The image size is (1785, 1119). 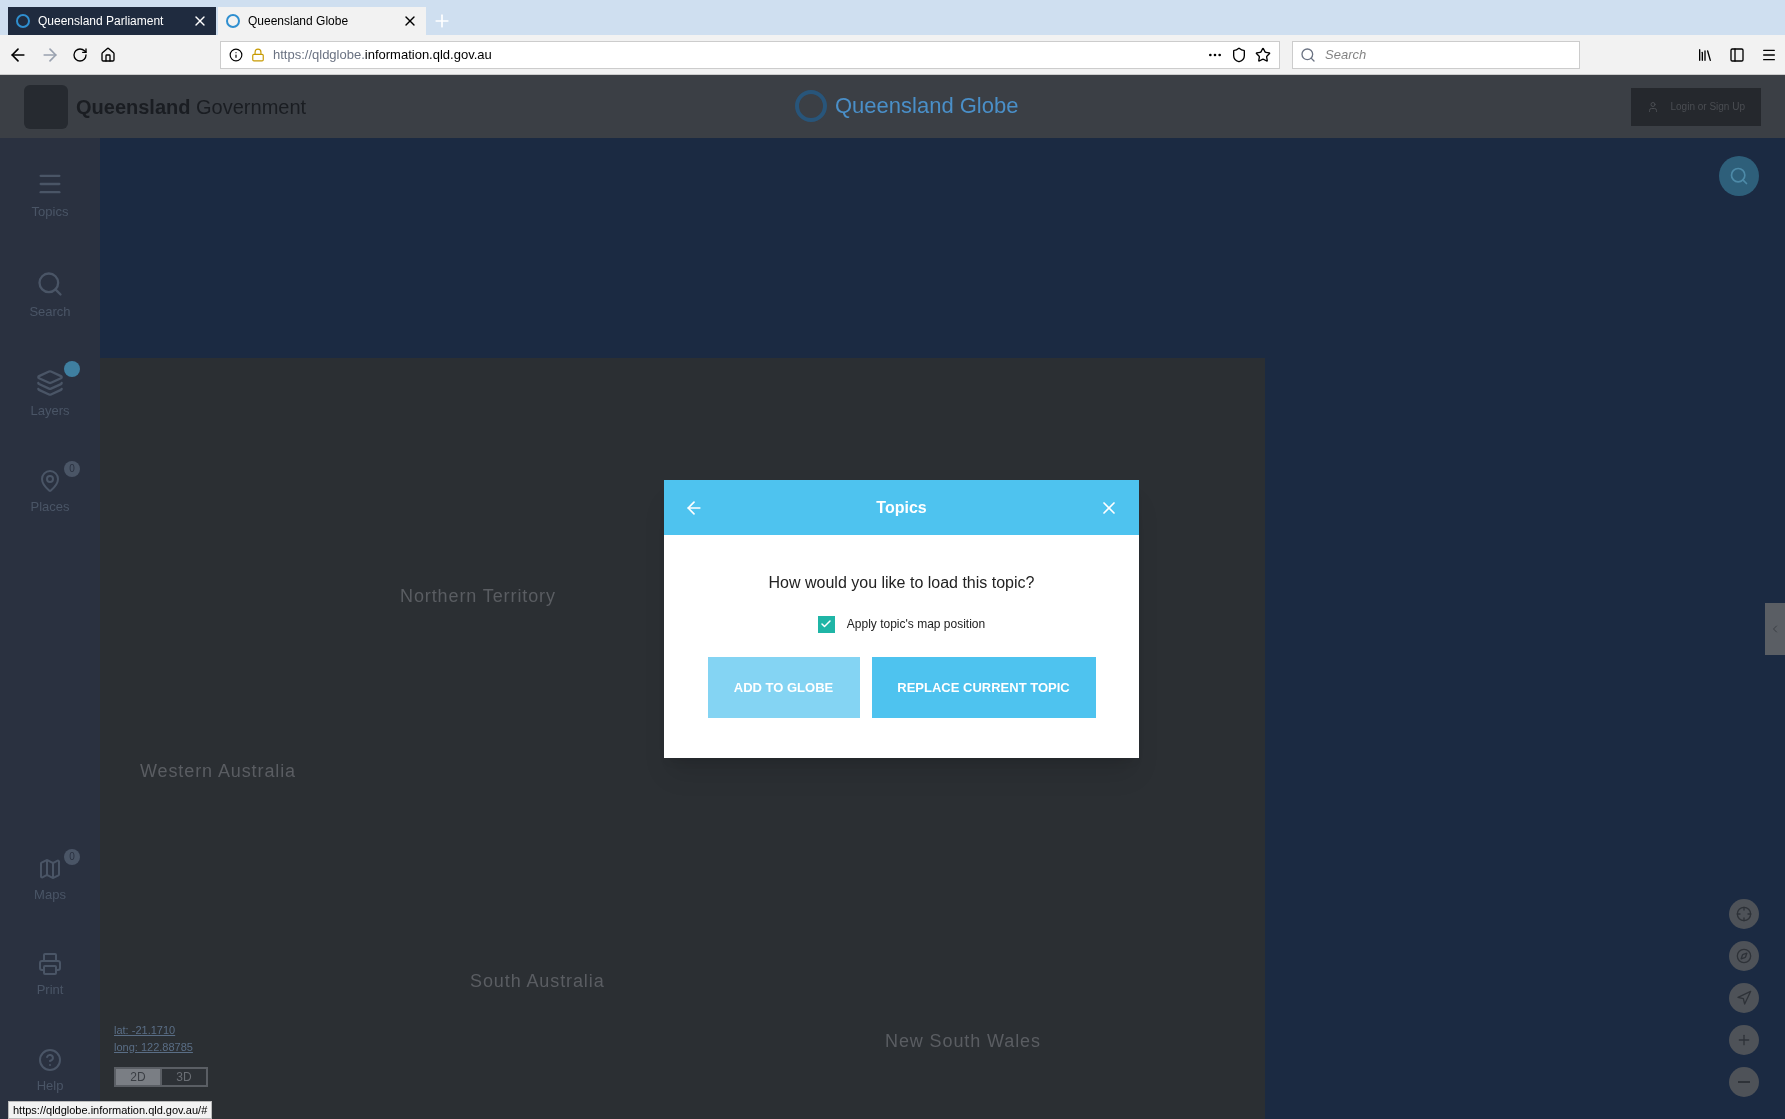 What do you see at coordinates (383, 54) in the screenshot?
I see `url-text: https://qldglobe.information.qld.gov.au` at bounding box center [383, 54].